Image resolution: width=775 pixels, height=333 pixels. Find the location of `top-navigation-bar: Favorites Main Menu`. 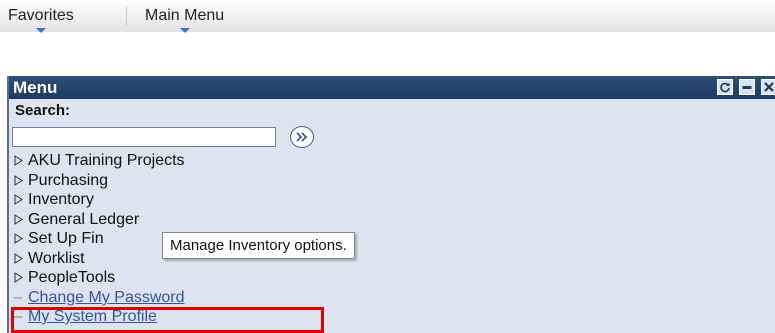

top-navigation-bar: Favorites Main Menu is located at coordinates (387, 16).